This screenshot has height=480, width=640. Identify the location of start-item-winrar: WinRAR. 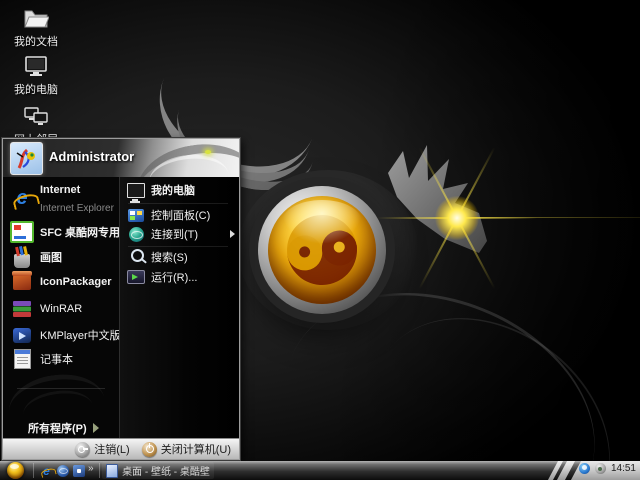
(61, 309).